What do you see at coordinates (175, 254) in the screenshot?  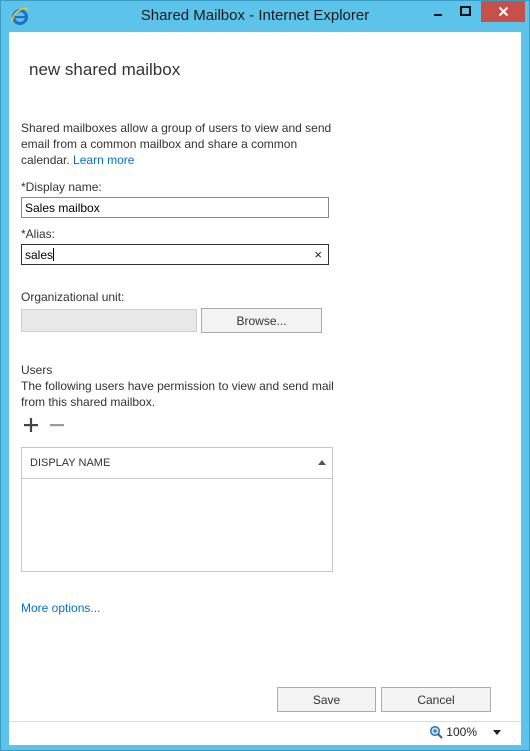 I see `alias-field: sales ×` at bounding box center [175, 254].